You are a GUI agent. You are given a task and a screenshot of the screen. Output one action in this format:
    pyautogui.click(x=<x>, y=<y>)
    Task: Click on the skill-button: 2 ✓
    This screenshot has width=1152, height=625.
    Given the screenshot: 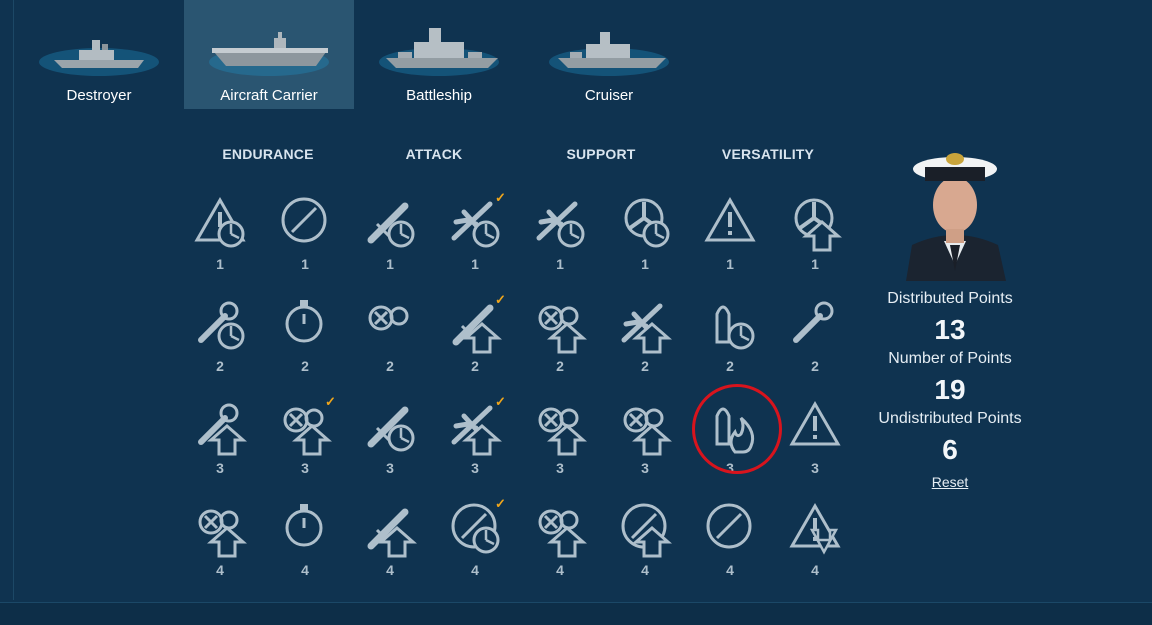 What is the action you would take?
    pyautogui.click(x=475, y=334)
    